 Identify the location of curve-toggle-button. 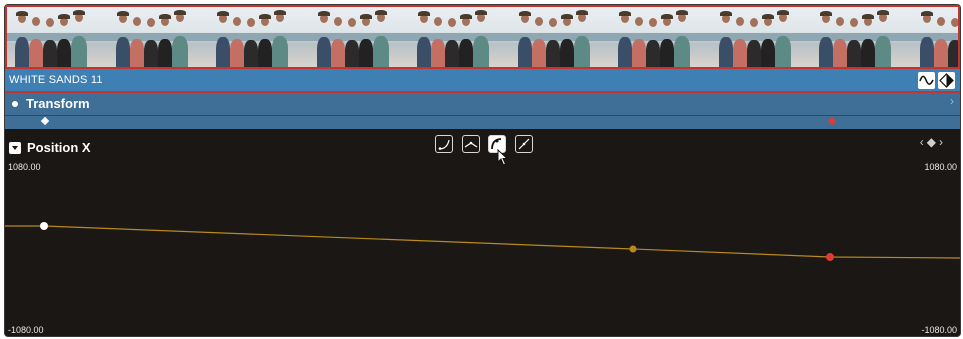
(926, 80).